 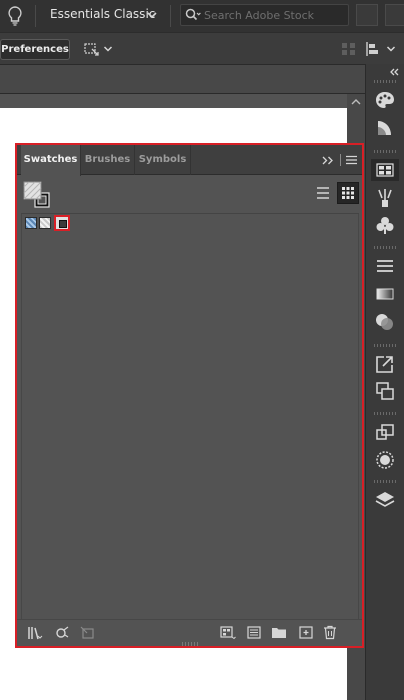 What do you see at coordinates (108, 160) in the screenshot?
I see `tab-brushes: Brushes` at bounding box center [108, 160].